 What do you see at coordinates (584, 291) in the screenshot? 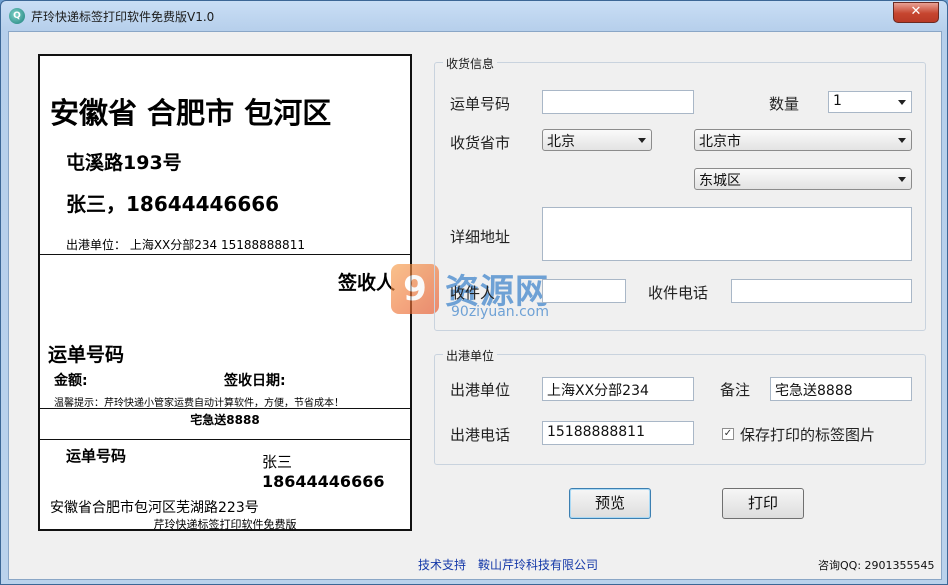
I see `recipient-input` at bounding box center [584, 291].